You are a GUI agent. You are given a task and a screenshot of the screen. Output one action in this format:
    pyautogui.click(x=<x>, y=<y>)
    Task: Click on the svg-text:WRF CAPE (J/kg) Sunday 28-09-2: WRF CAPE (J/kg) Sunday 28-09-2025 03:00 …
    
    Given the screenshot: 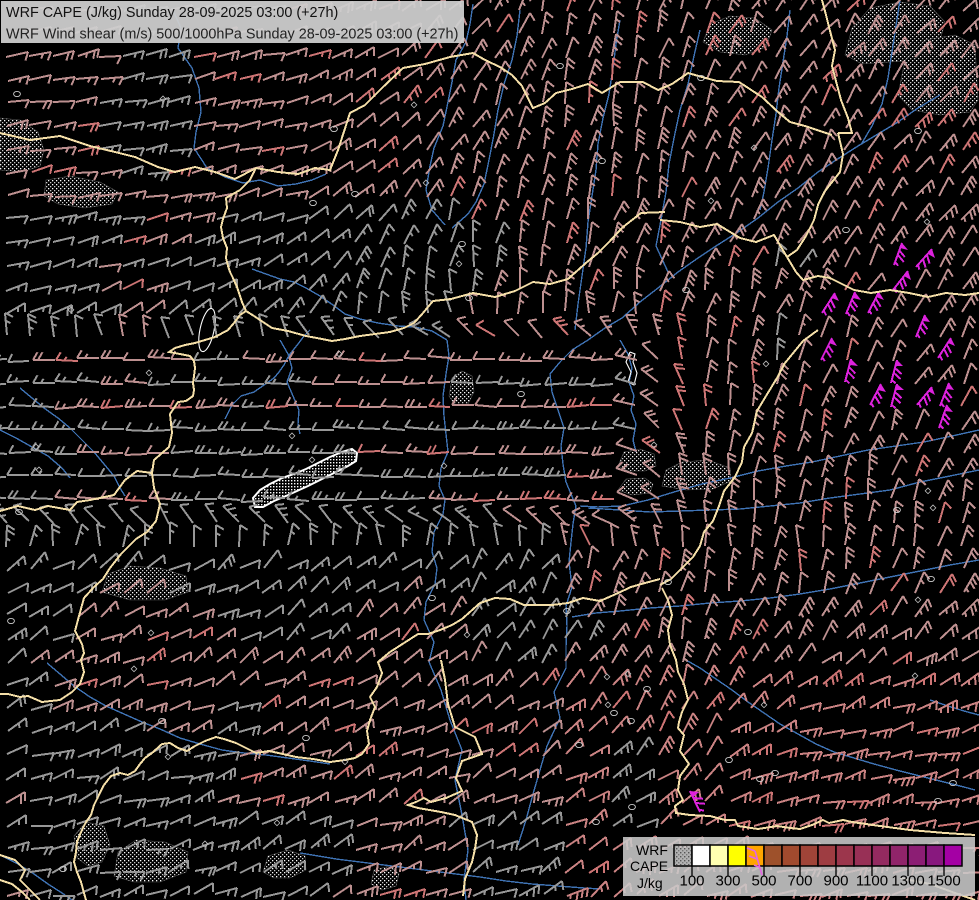 What is the action you would take?
    pyautogui.click(x=172, y=13)
    